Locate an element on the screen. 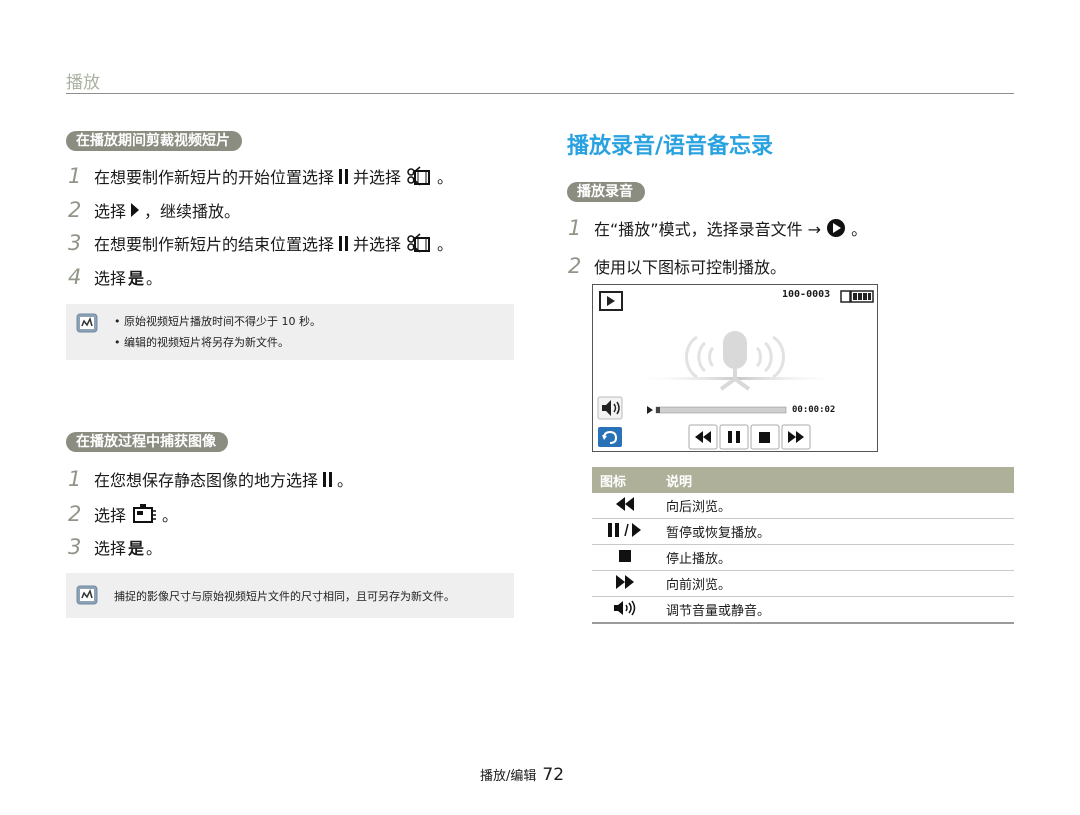  step-text: 在想要制作新短片的结束位置选择 is located at coordinates (214, 244).